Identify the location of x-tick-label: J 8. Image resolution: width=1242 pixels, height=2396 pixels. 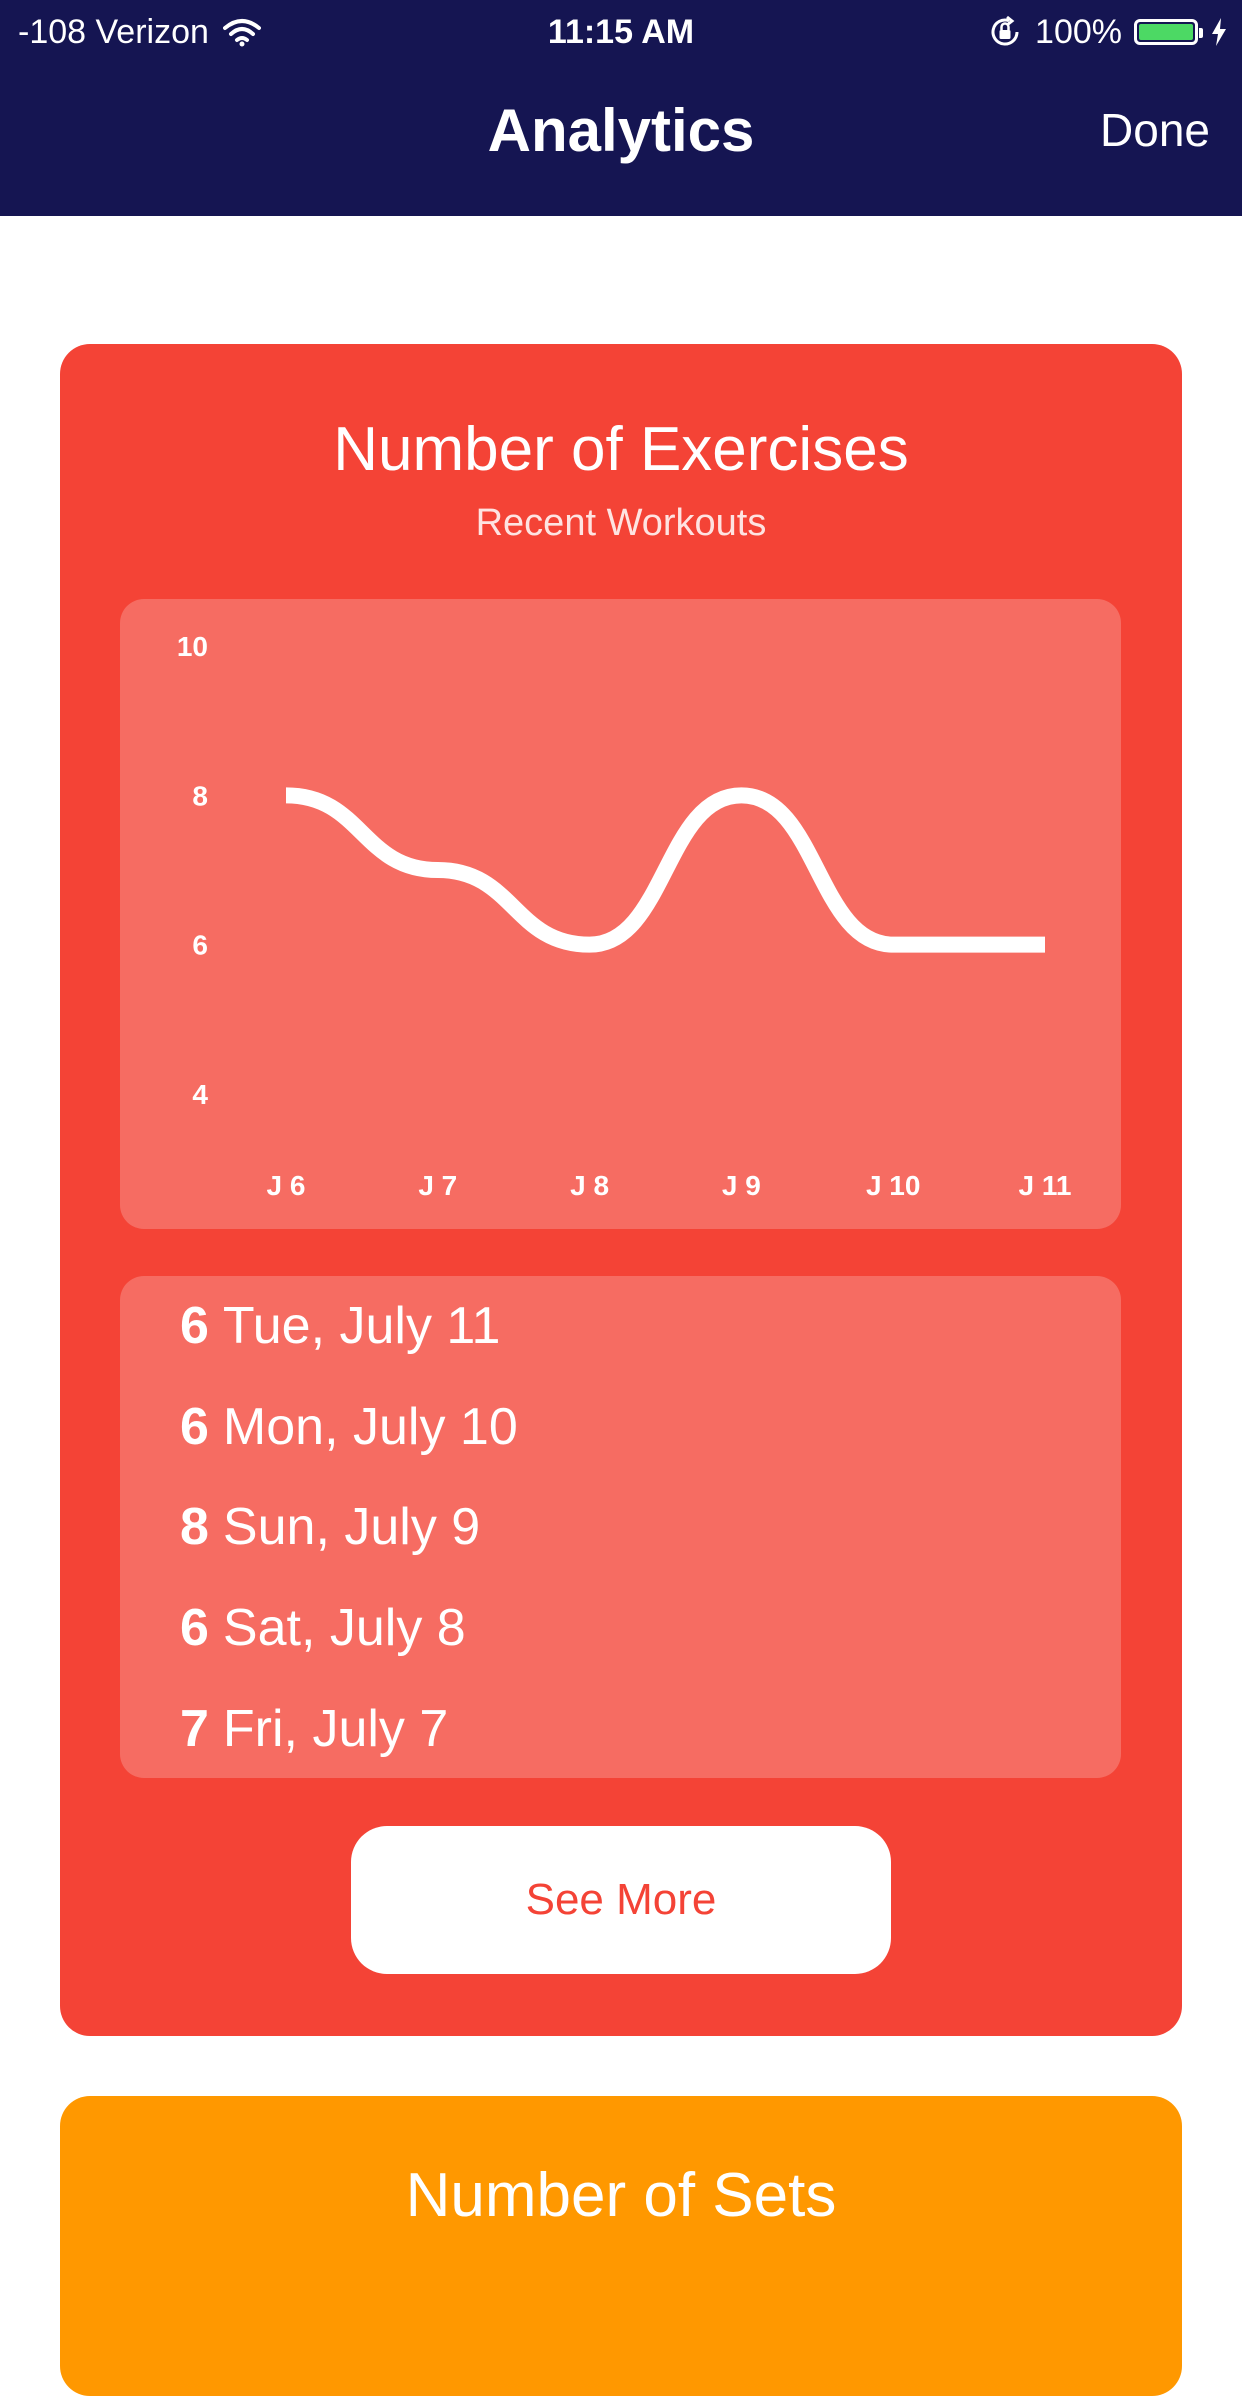
(589, 1185).